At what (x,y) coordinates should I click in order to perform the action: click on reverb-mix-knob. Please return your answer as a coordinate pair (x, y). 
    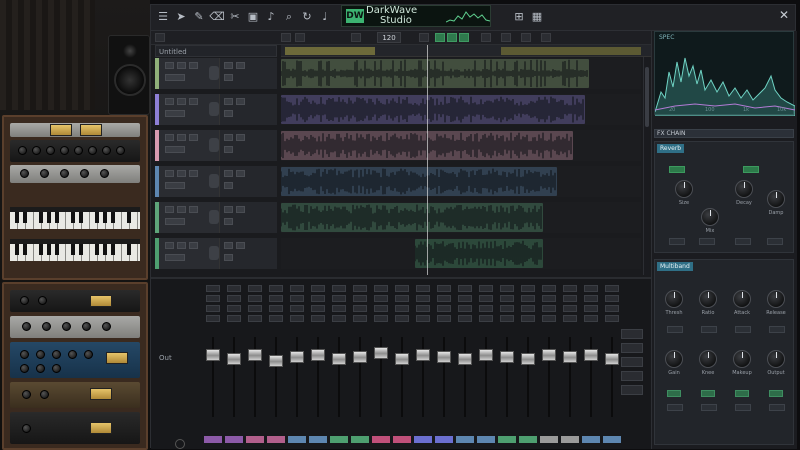
    Looking at the image, I should click on (710, 217).